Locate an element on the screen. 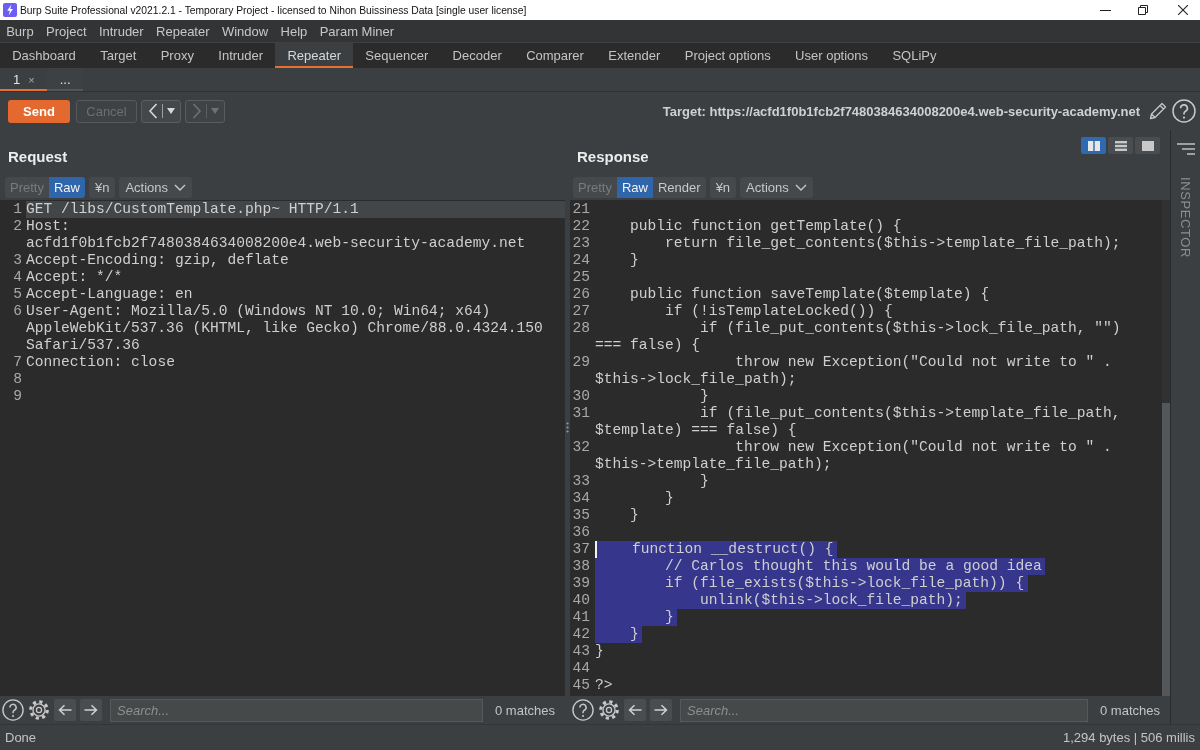  target-url: Target: https://acfd1f0b1fcb2f7480384634008200e4.web-security-academy.net is located at coordinates (901, 111).